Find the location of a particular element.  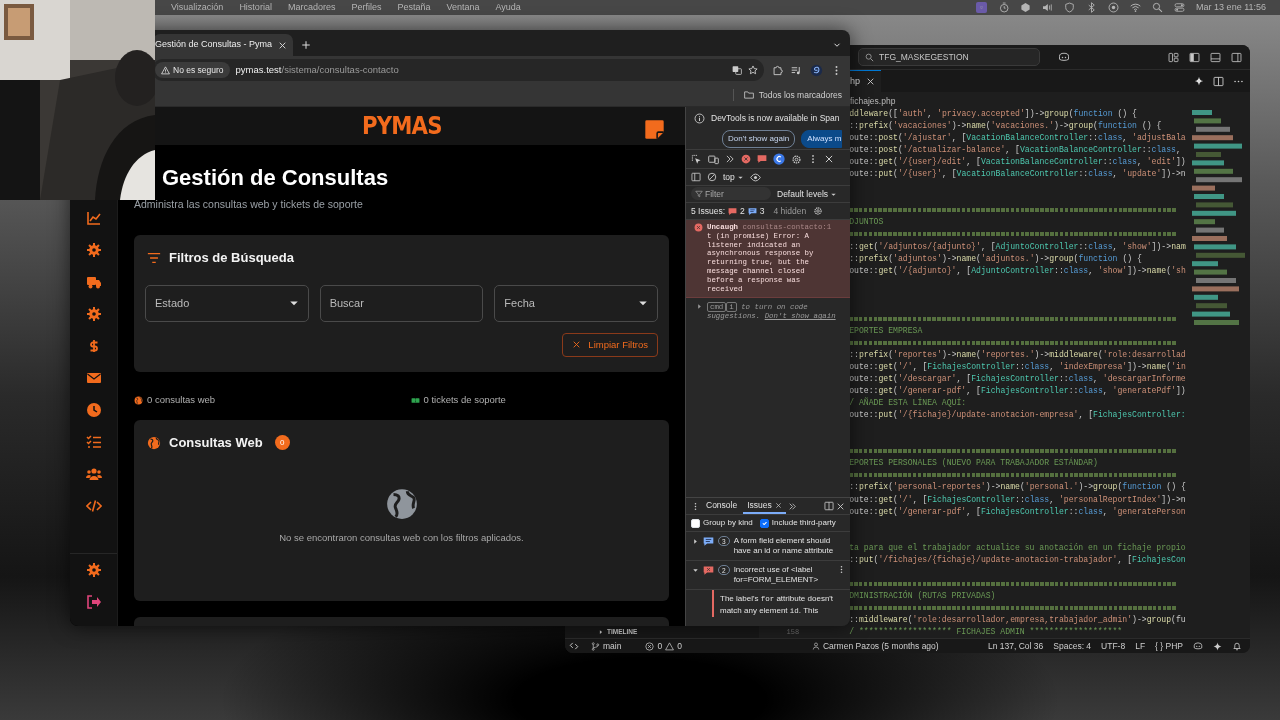

menu-item: Marcadores is located at coordinates (311, 7).